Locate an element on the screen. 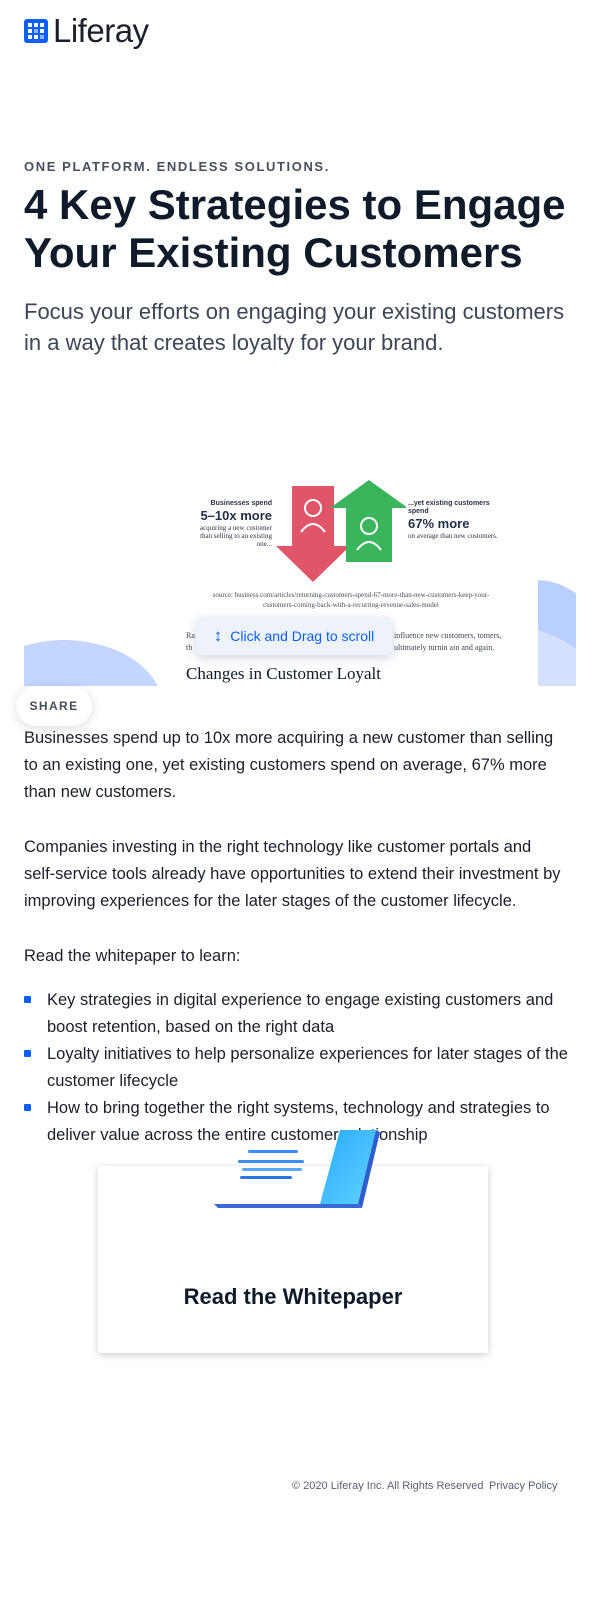 Image resolution: width=600 pixels, height=1605 pixels. logo-wordmark: Liferay is located at coordinates (101, 30).